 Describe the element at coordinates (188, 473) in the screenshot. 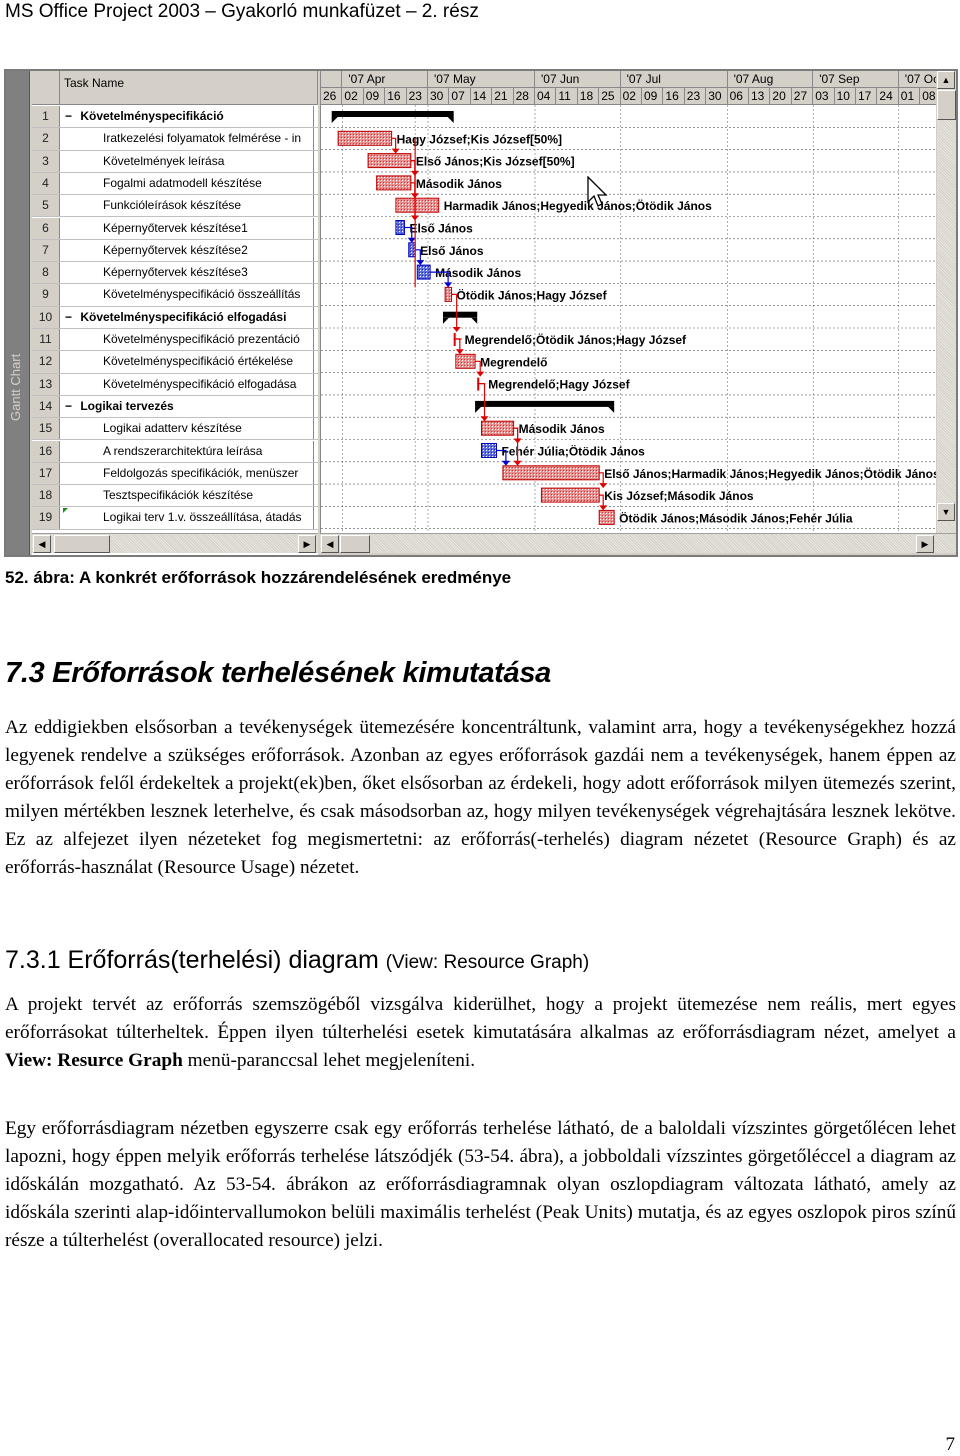

I see `task-name: Feldolgozás specifikációk, menüszer` at that location.